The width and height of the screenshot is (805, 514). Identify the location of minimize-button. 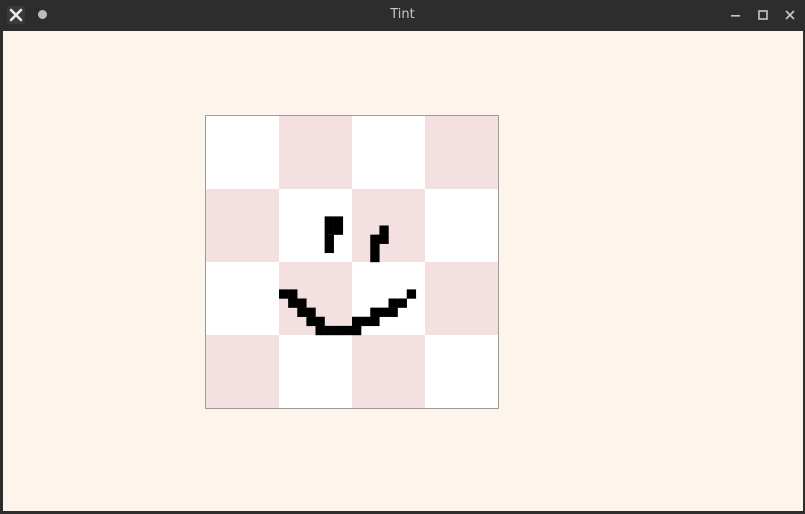
(736, 15).